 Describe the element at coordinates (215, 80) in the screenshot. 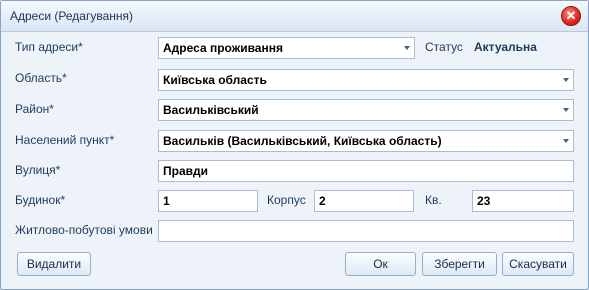

I see `region-value: Київська область` at that location.